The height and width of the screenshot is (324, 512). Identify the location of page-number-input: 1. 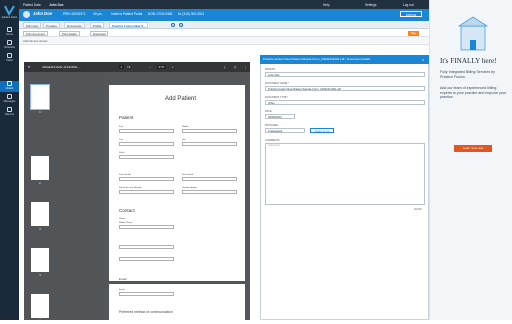
(121, 67).